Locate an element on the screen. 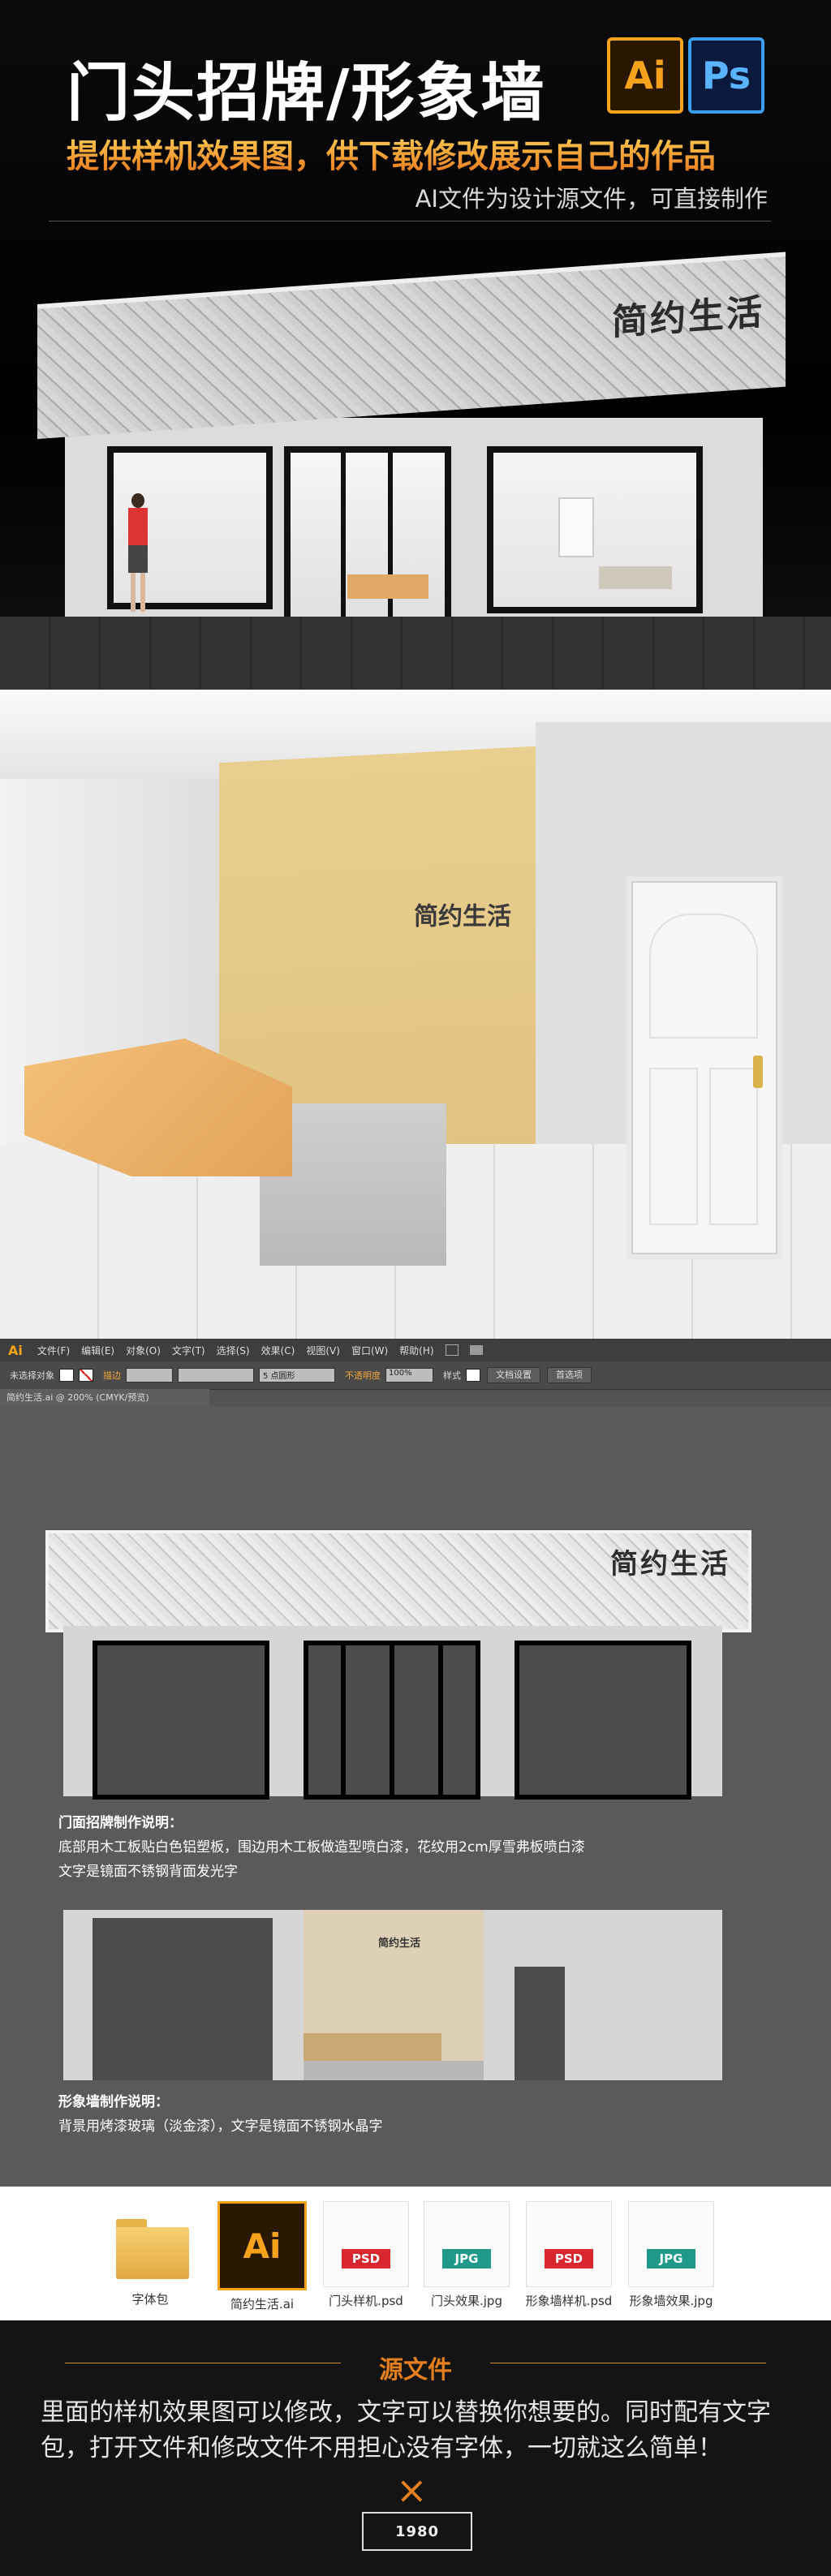 Image resolution: width=831 pixels, height=2576 pixels. pavement is located at coordinates (415, 653).